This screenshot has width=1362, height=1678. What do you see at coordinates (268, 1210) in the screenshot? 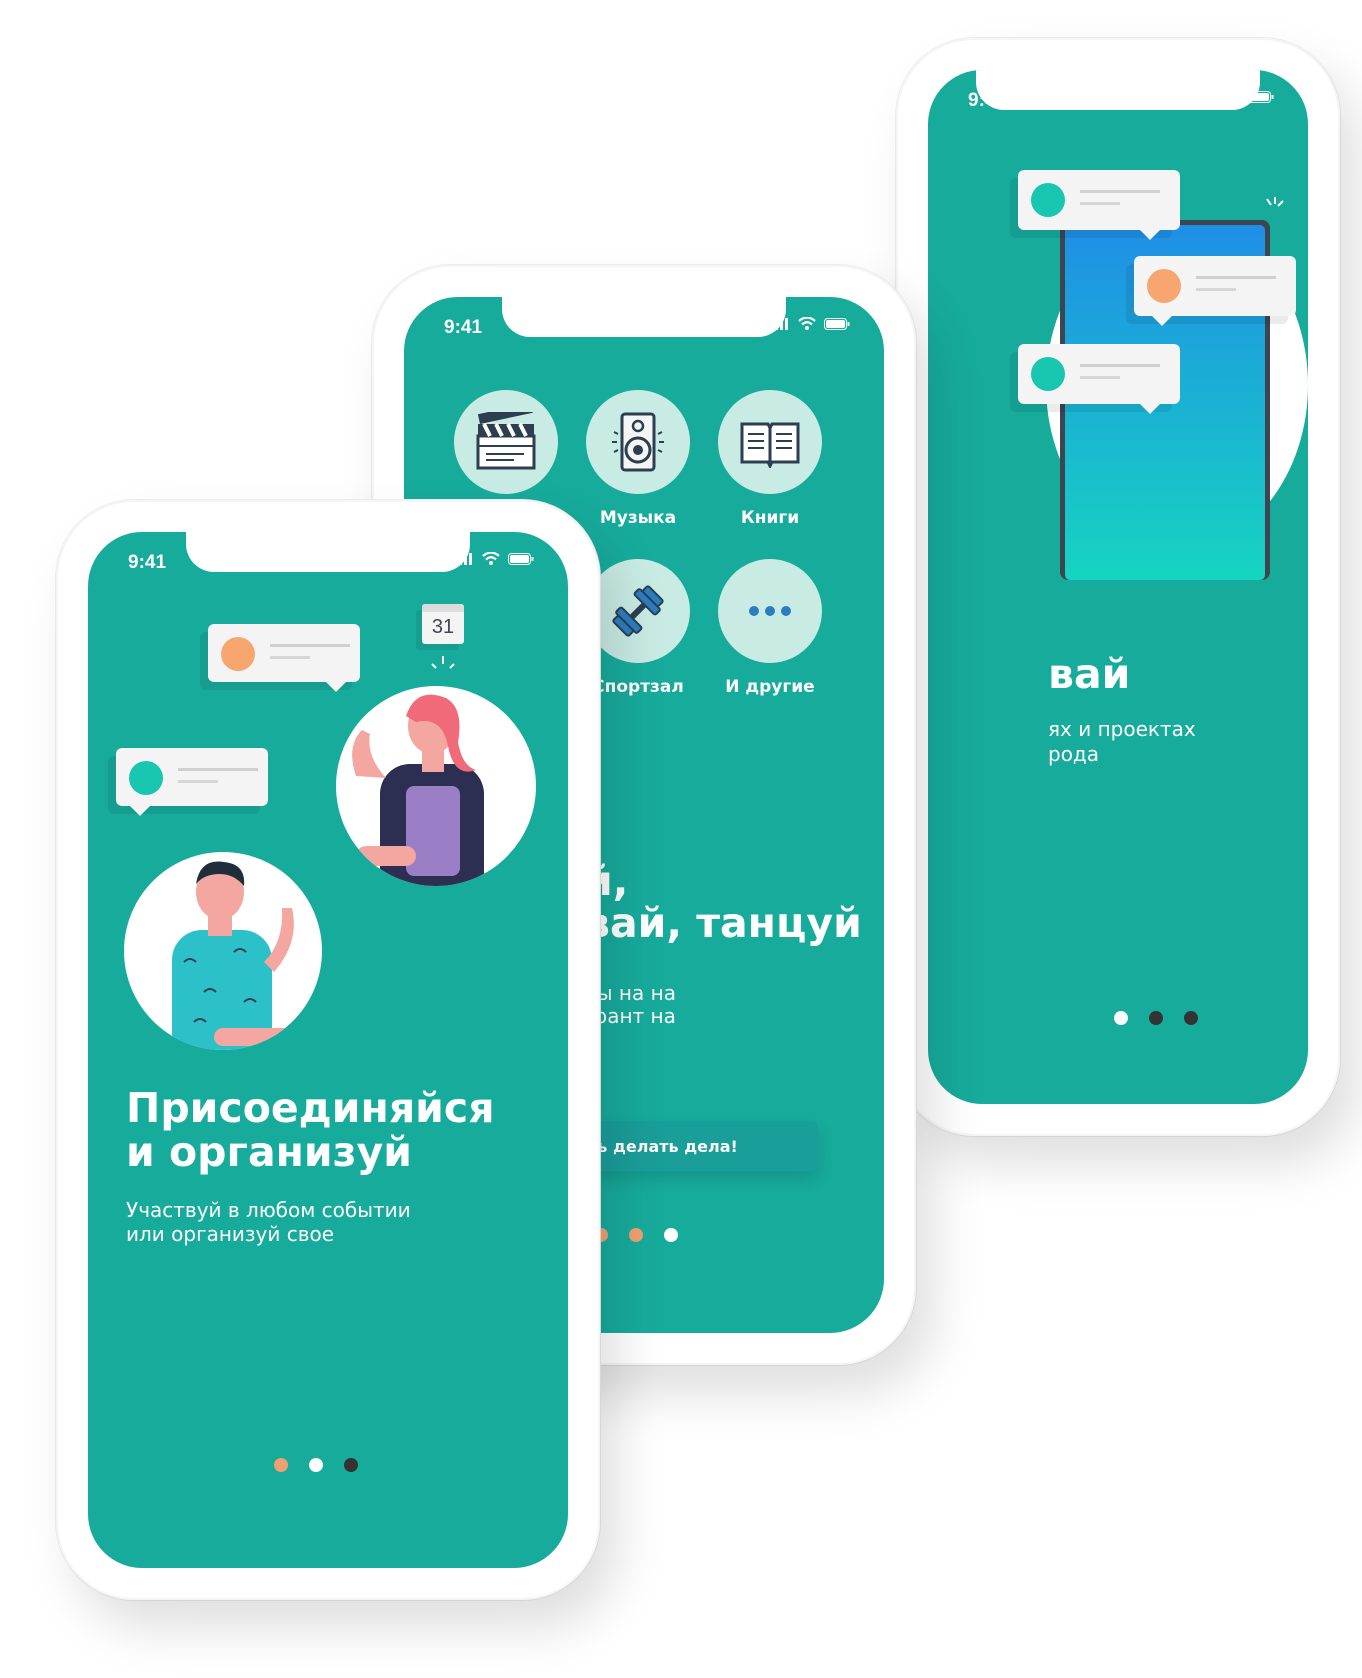
I see `subtitle-line-1: Участвуй в любом событии` at bounding box center [268, 1210].